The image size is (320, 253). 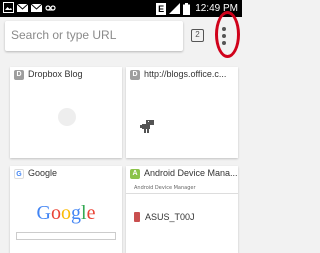 What do you see at coordinates (147, 126) in the screenshot?
I see `offline-dinosaur-icon` at bounding box center [147, 126].